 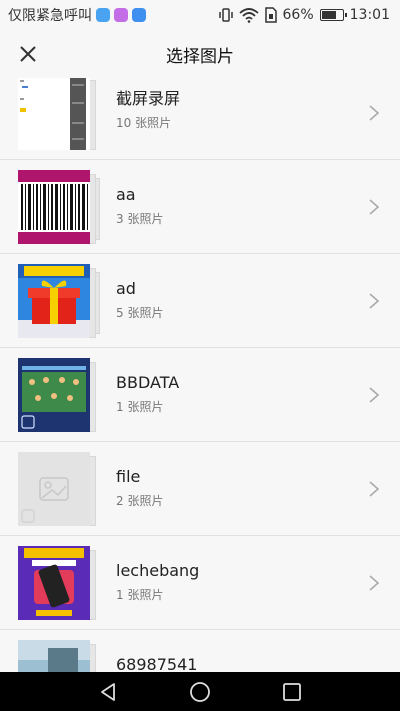 I want to click on vibrate-icon, so click(x=225, y=15).